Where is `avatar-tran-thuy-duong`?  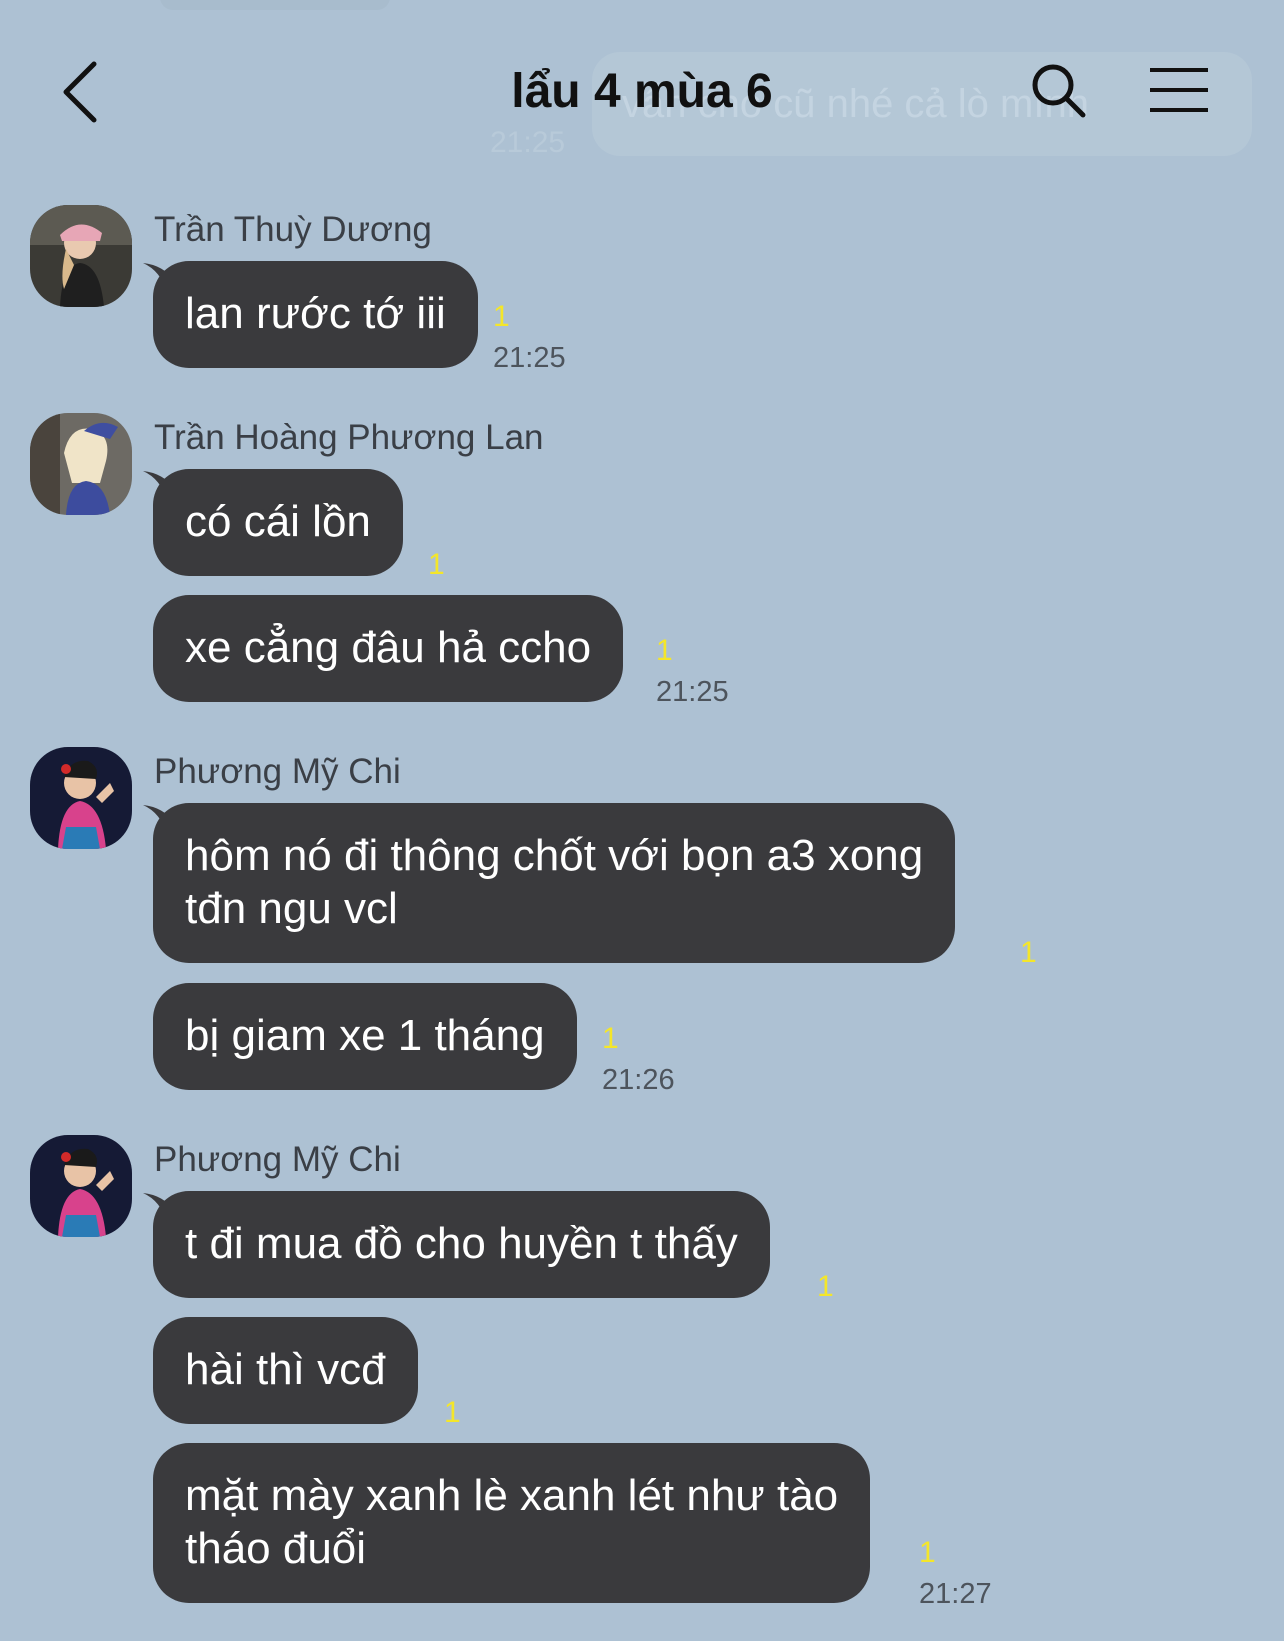 avatar-tran-thuy-duong is located at coordinates (81, 256).